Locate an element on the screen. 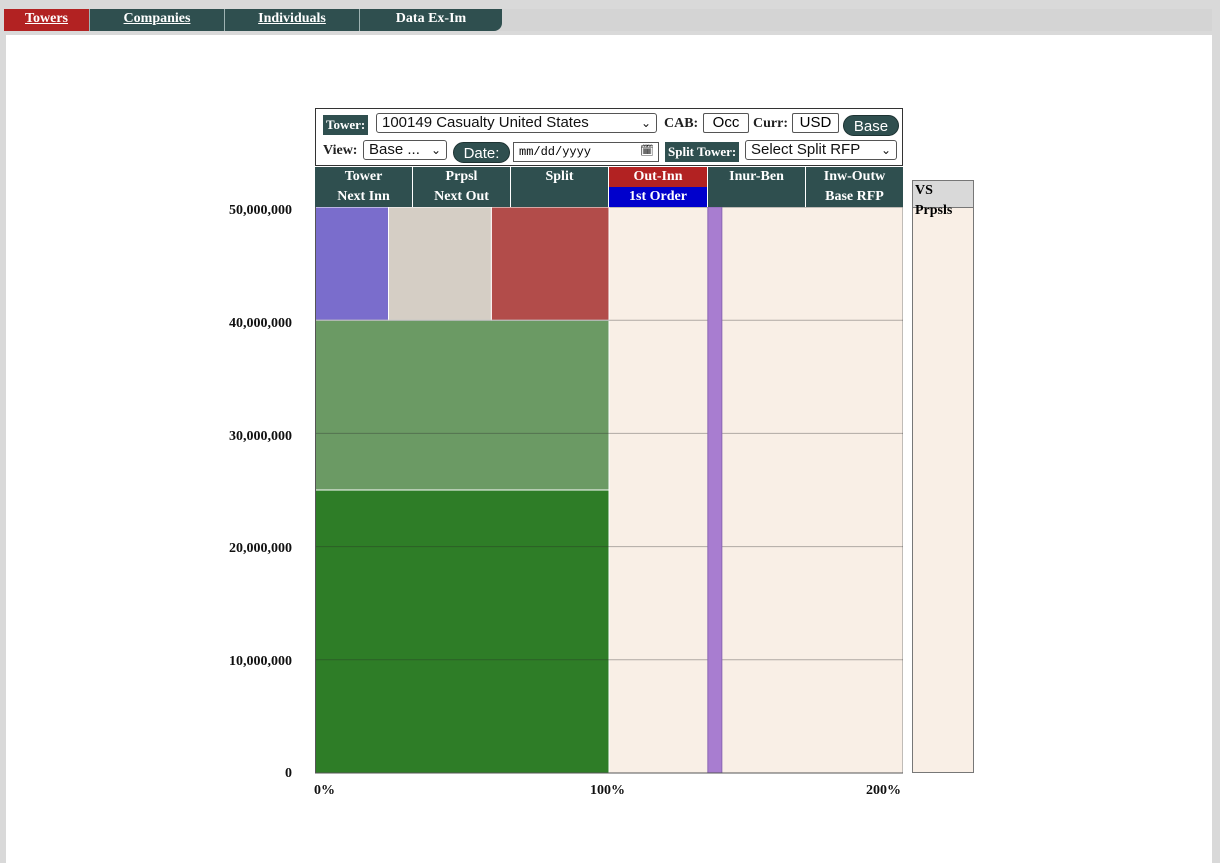 The height and width of the screenshot is (863, 1220). tab-individuals: Individuals is located at coordinates (292, 20).